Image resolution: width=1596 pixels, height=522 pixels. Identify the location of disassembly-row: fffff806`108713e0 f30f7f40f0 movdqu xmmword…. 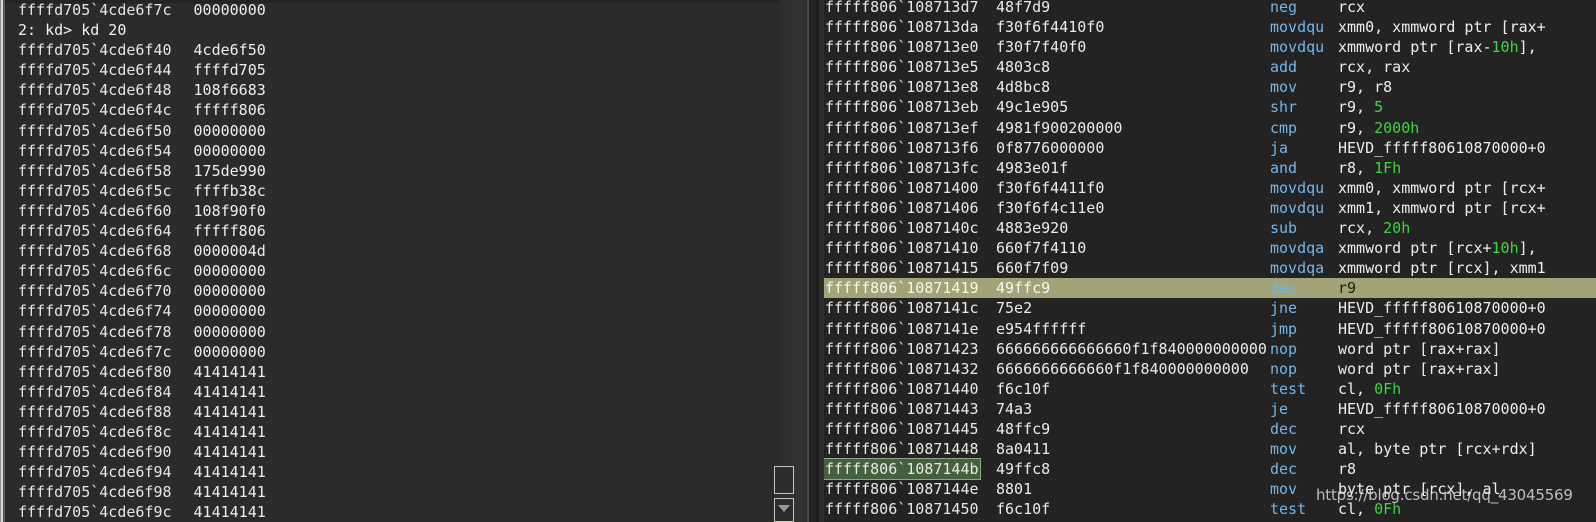
(1210, 47).